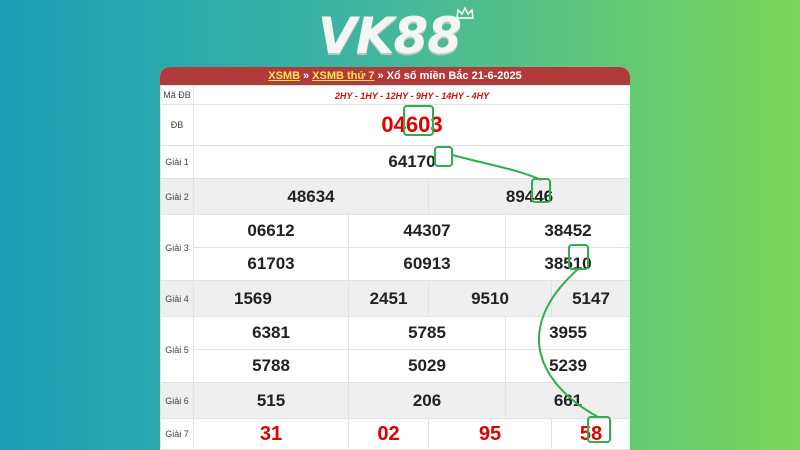  Describe the element at coordinates (568, 365) in the screenshot. I see `prize-5-value: 5239` at that location.